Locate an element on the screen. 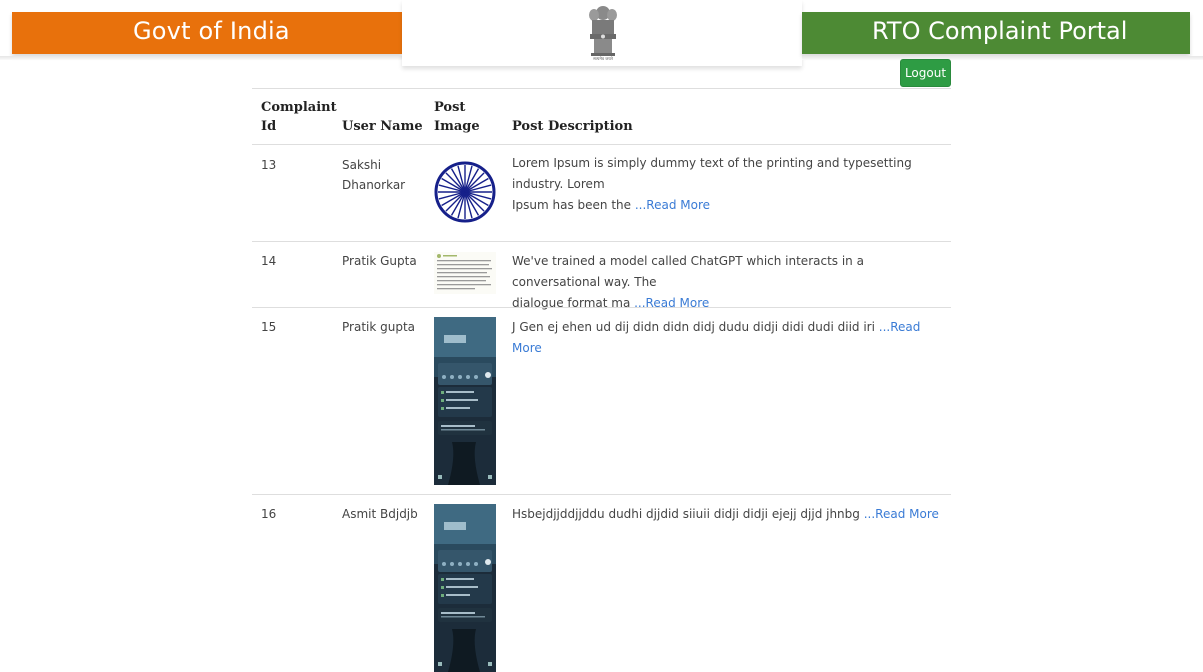 This screenshot has width=1203, height=672. complaint-id: 16 is located at coordinates (269, 514).